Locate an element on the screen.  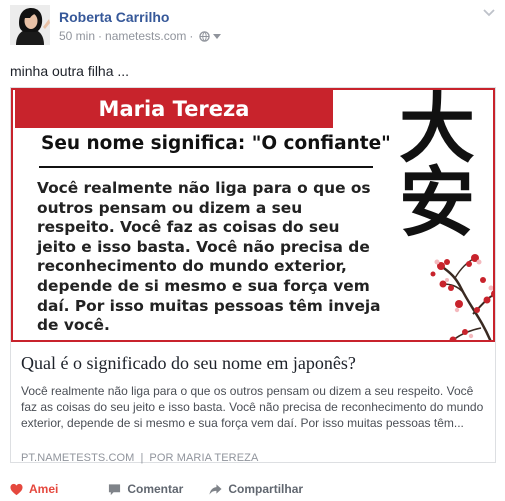
comment-button: Comentar is located at coordinates (145, 489).